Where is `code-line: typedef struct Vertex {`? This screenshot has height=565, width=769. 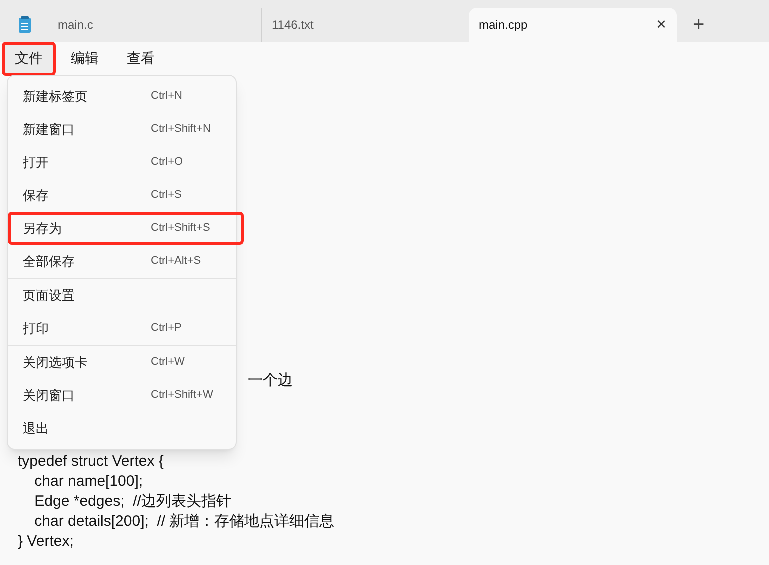
code-line: typedef struct Vertex { is located at coordinates (91, 462).